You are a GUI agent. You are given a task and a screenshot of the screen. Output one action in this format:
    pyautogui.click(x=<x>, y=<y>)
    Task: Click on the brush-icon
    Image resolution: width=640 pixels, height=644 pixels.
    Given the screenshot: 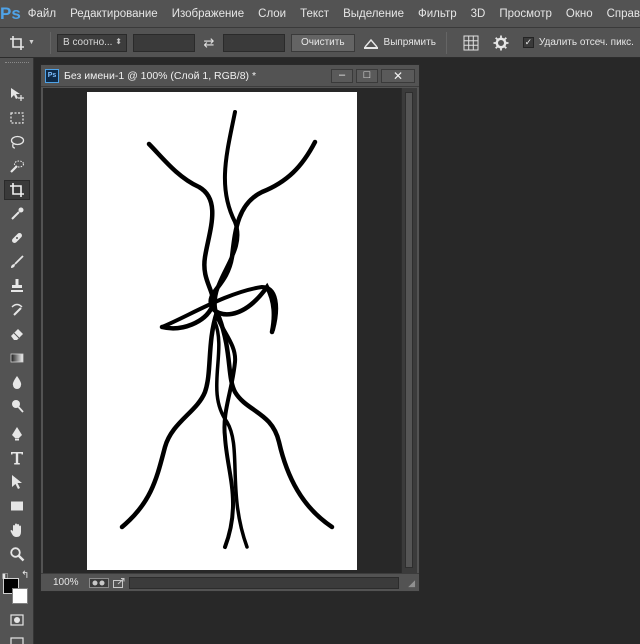 What is the action you would take?
    pyautogui.click(x=17, y=261)
    